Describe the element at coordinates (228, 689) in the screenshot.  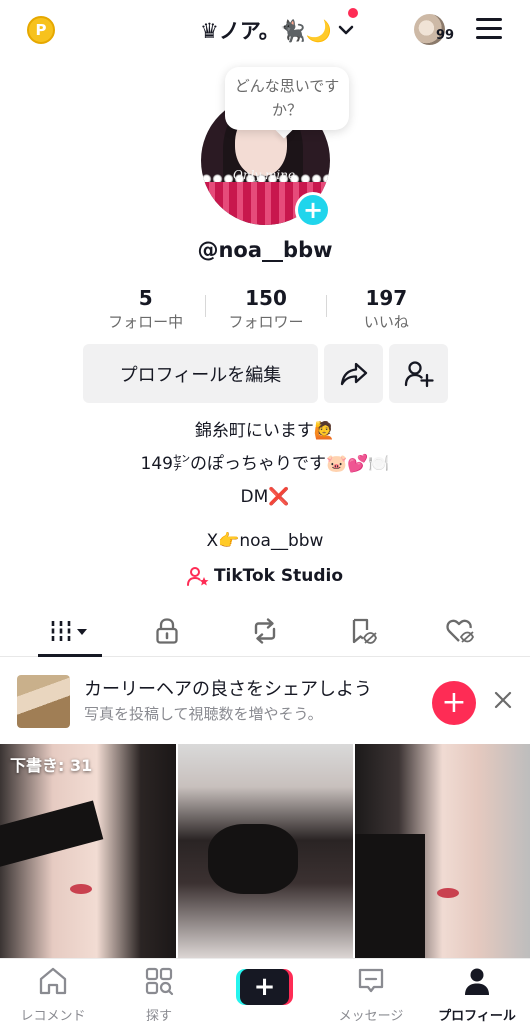
I see `promo-title: カーリーヘアの良さをシェアしよう` at that location.